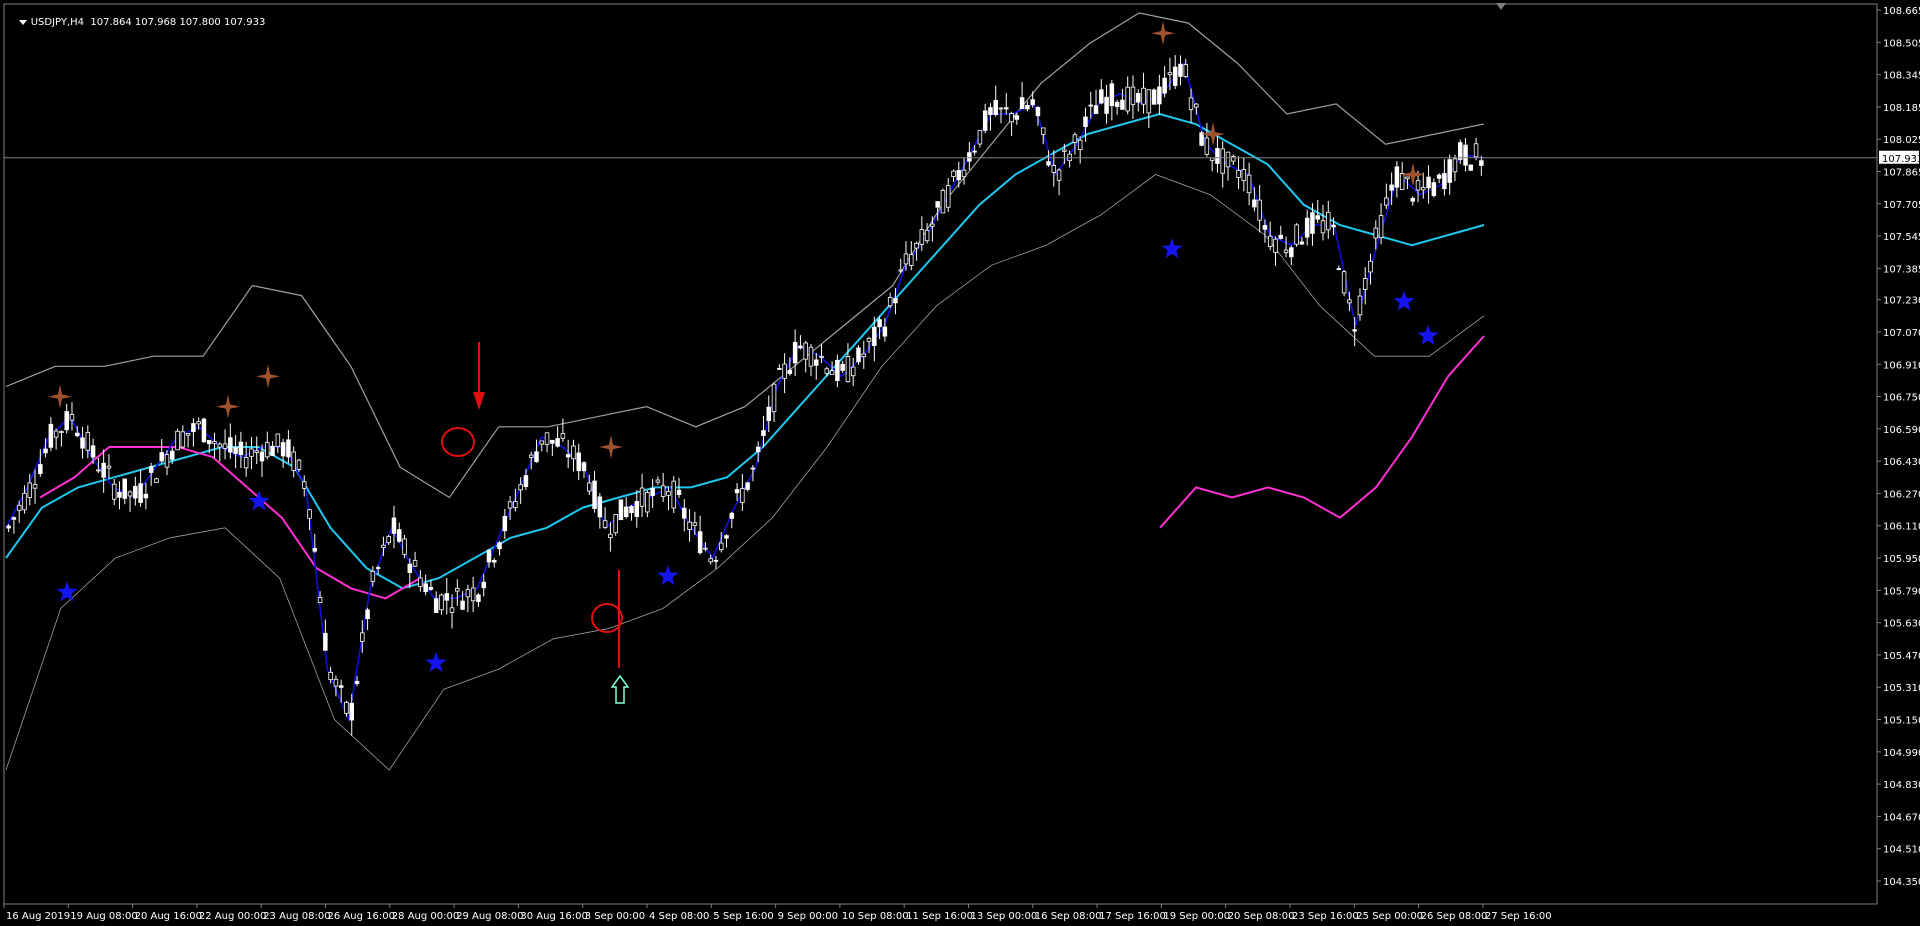 The height and width of the screenshot is (926, 1920). I want to click on price-label: 105.790, so click(1901, 591).